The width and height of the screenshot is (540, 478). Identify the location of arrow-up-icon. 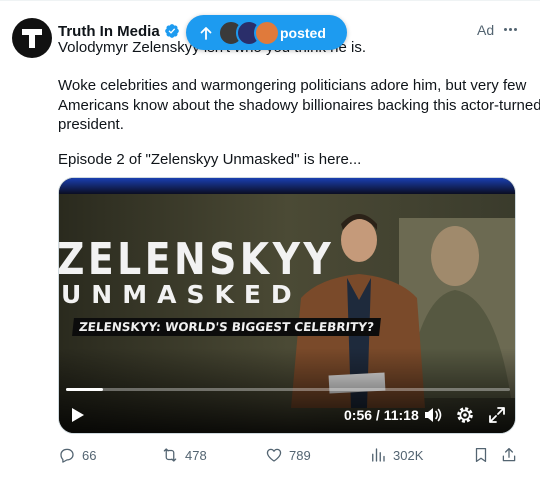
(206, 33).